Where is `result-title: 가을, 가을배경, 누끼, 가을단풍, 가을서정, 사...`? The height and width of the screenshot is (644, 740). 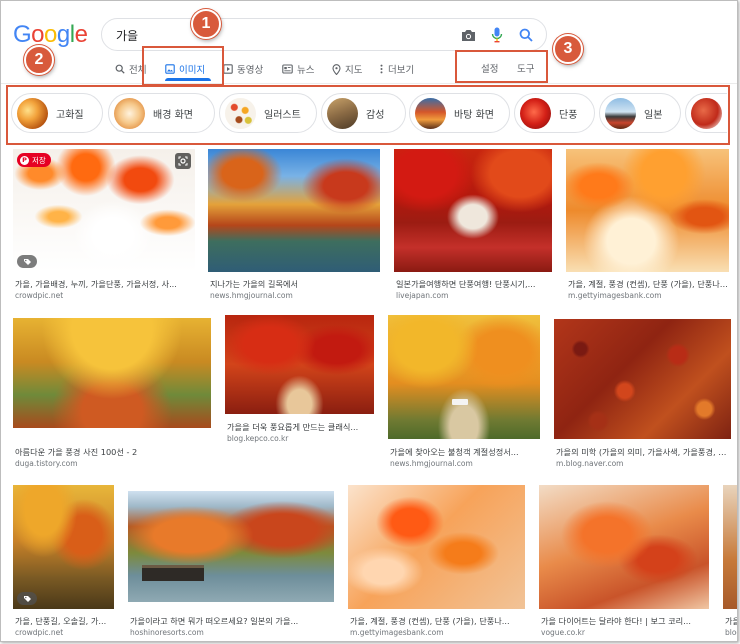 result-title: 가을, 가을배경, 누끼, 가을단풍, 가을서정, 사... is located at coordinates (104, 284).